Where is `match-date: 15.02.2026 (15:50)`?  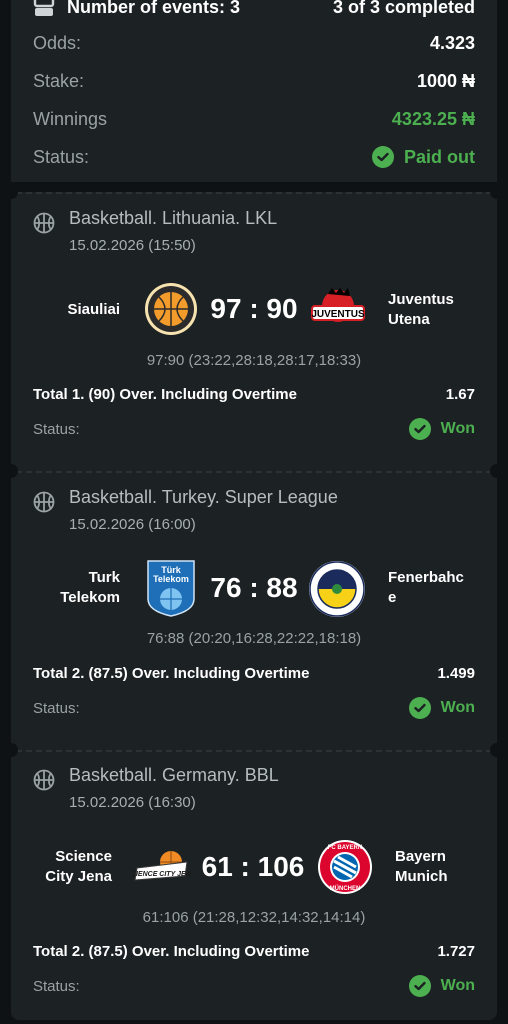
match-date: 15.02.2026 (15:50) is located at coordinates (132, 245).